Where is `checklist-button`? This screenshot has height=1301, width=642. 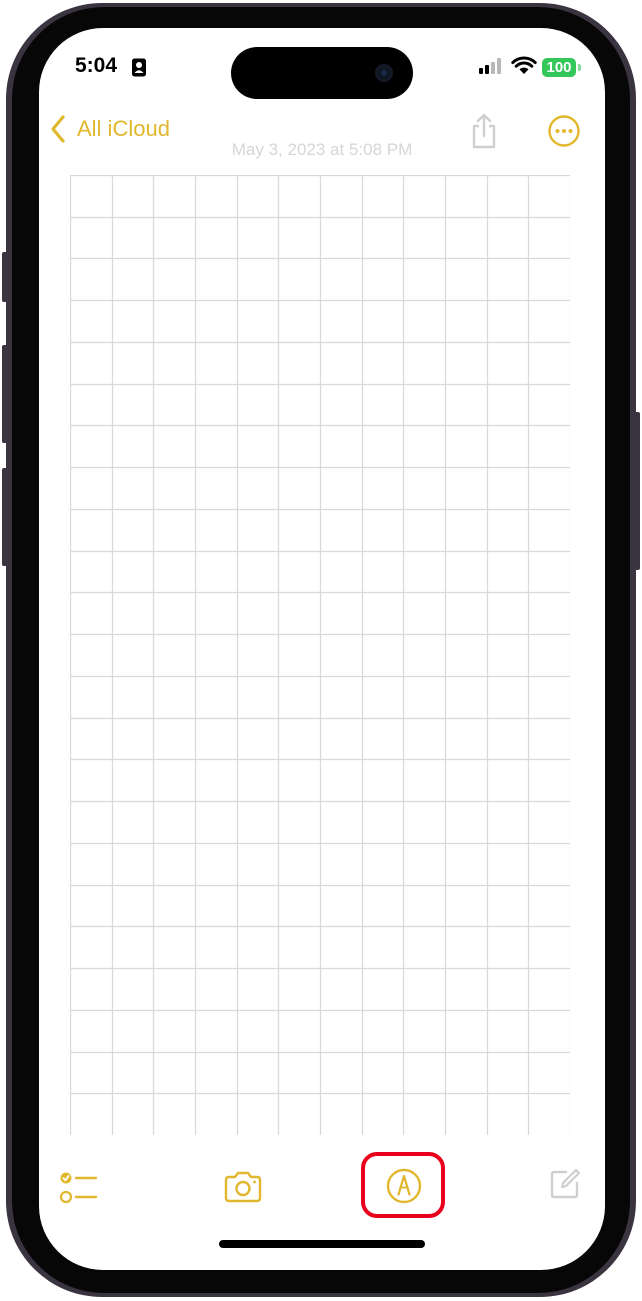 checklist-button is located at coordinates (79, 1190).